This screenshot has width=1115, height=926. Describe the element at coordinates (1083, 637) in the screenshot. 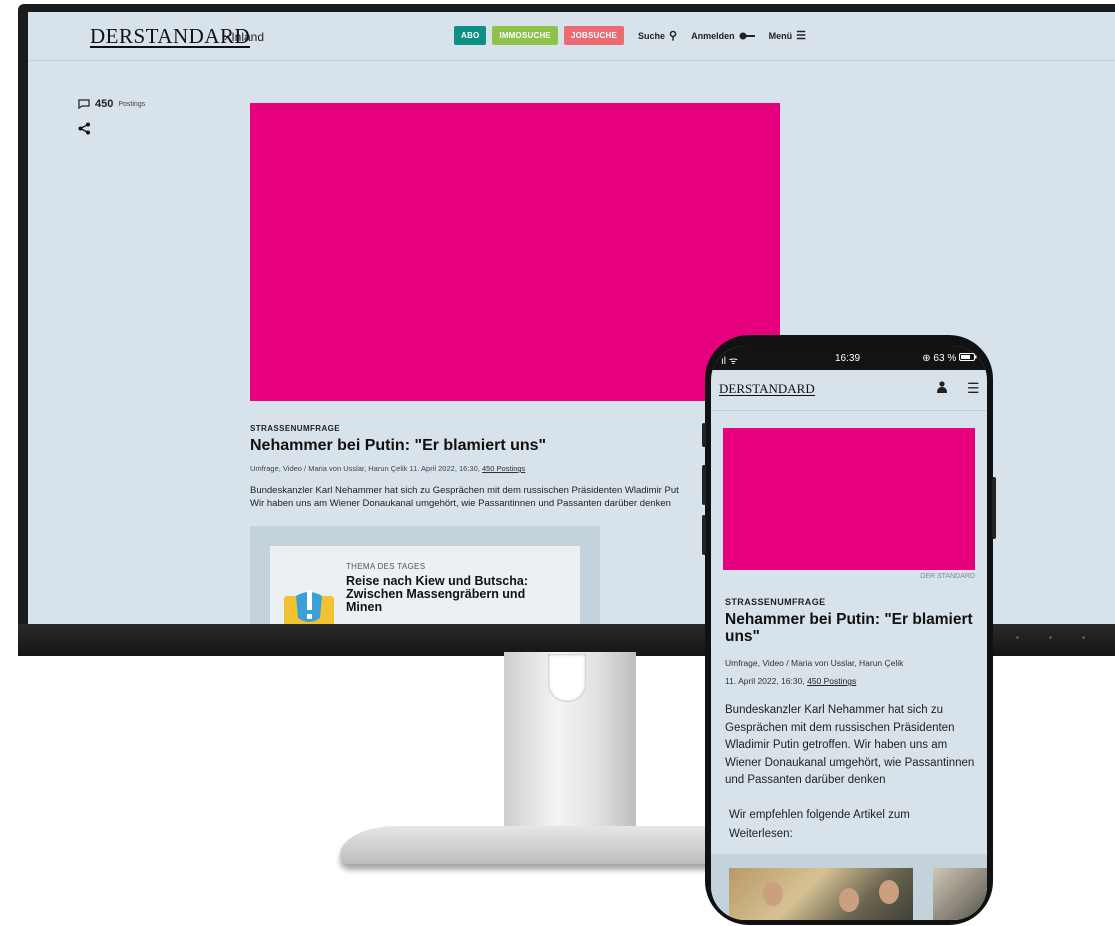

I see `power-icon` at that location.